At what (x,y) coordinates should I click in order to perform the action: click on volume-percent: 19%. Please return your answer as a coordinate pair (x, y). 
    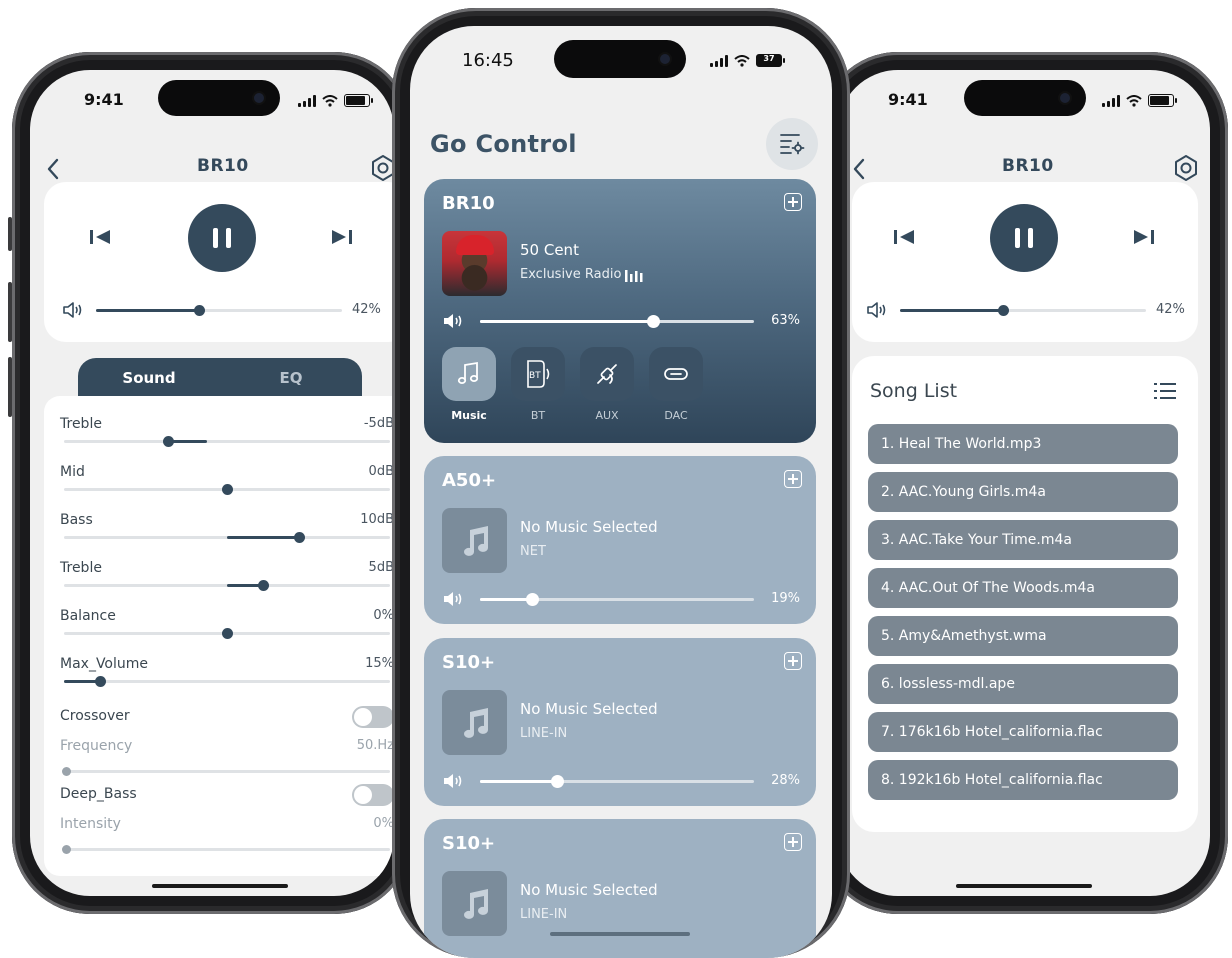
    Looking at the image, I should click on (785, 598).